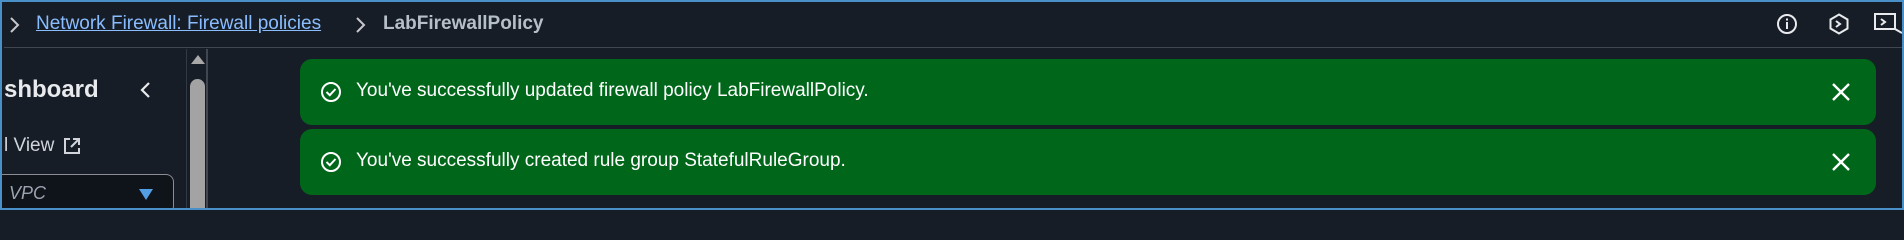  I want to click on nav-title: shboard, so click(51, 89).